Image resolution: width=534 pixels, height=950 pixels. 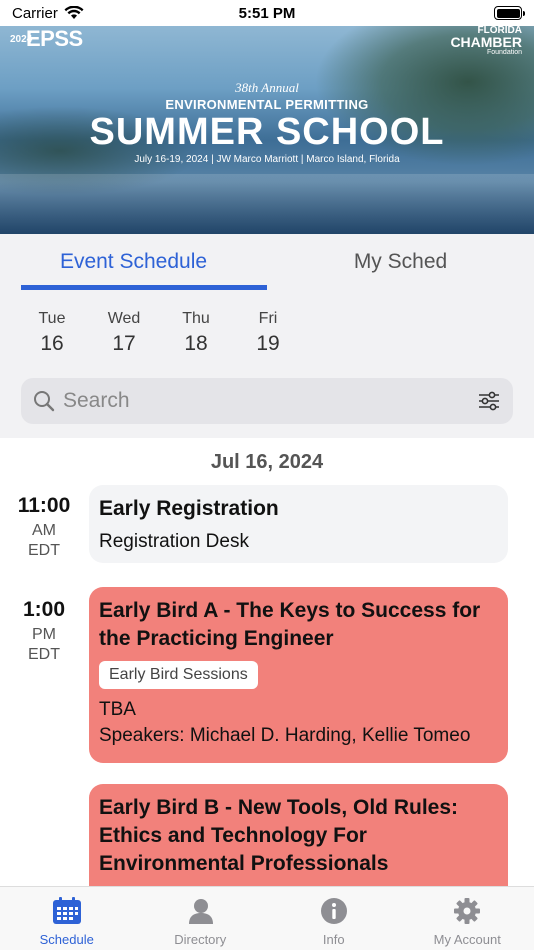 I want to click on logo-chamber: CHAMBER, so click(x=486, y=42).